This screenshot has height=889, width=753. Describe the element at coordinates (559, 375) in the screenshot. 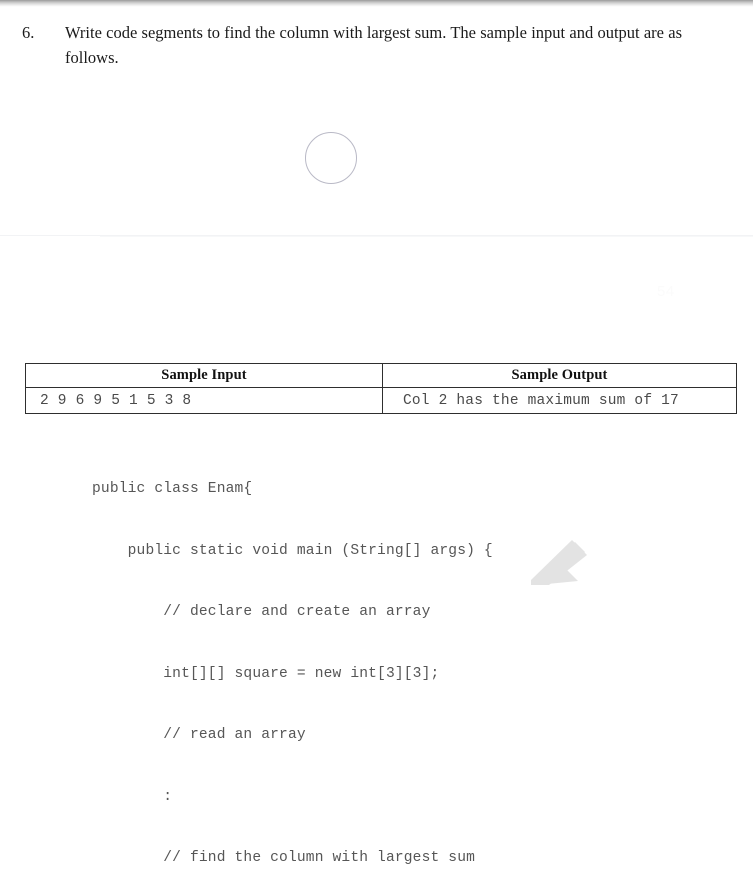

I see `table-header-sample-output: Sample Output` at that location.